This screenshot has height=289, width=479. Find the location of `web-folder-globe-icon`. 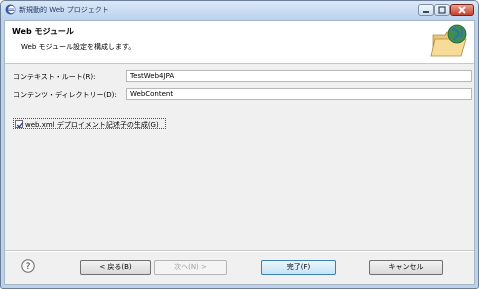

web-folder-globe-icon is located at coordinates (450, 40).